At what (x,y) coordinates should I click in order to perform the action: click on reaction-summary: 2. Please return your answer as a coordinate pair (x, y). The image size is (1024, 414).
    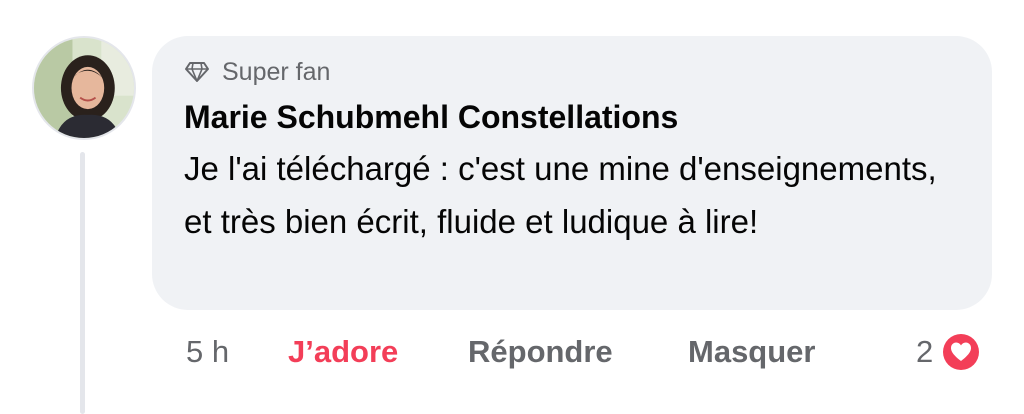
    Looking at the image, I should click on (950, 352).